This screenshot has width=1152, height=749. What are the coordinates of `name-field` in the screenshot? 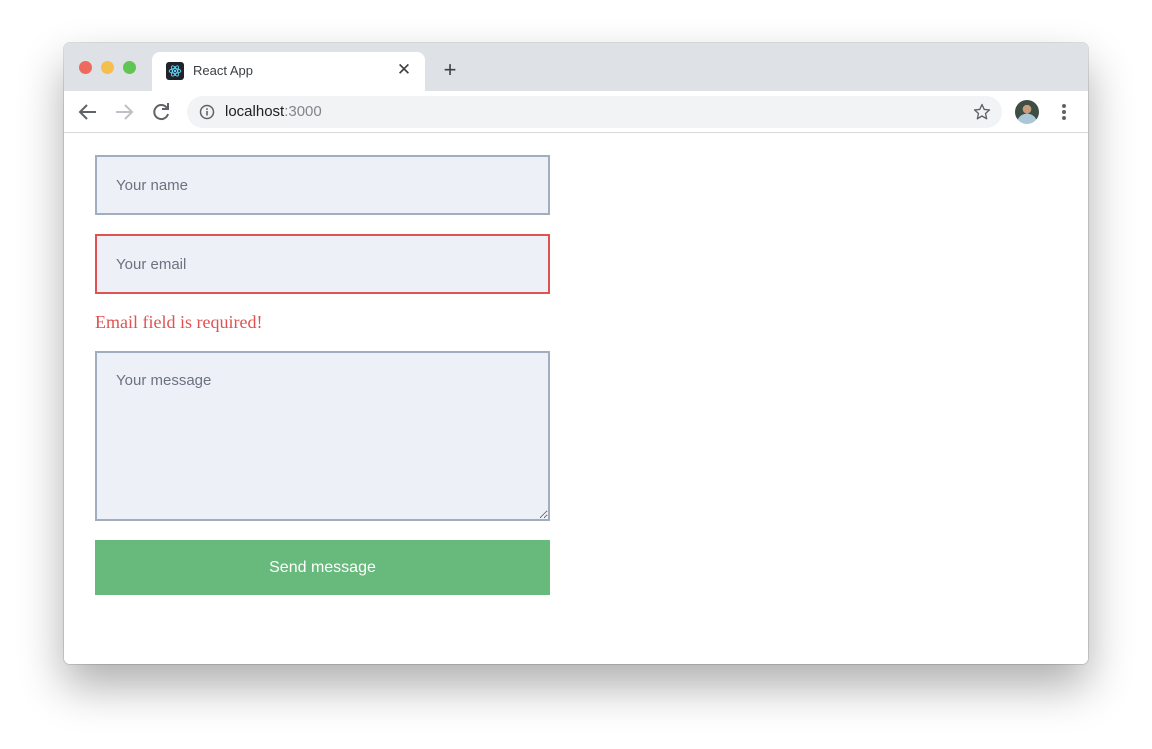 It's located at (322, 185).